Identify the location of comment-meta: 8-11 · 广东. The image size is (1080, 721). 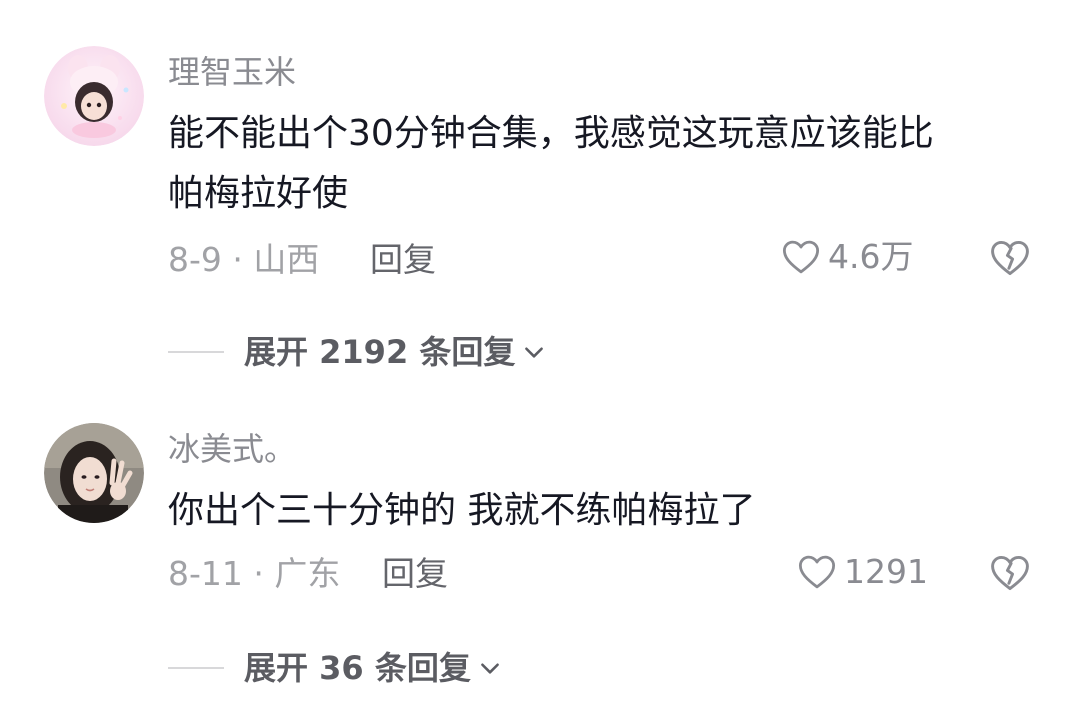
(254, 573).